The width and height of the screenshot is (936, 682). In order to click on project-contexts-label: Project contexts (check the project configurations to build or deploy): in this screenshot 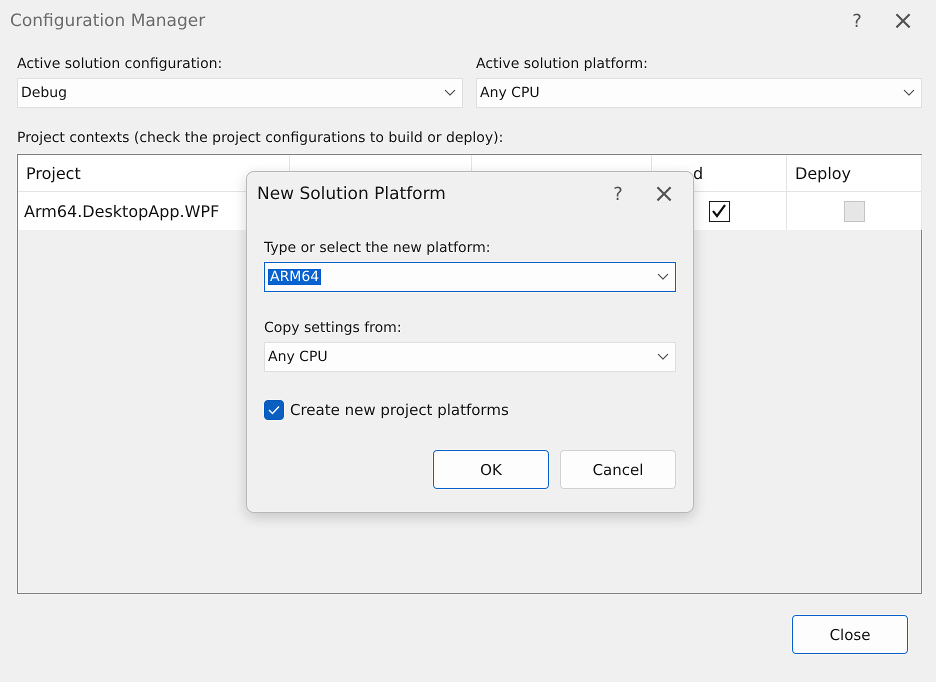, I will do `click(260, 138)`.